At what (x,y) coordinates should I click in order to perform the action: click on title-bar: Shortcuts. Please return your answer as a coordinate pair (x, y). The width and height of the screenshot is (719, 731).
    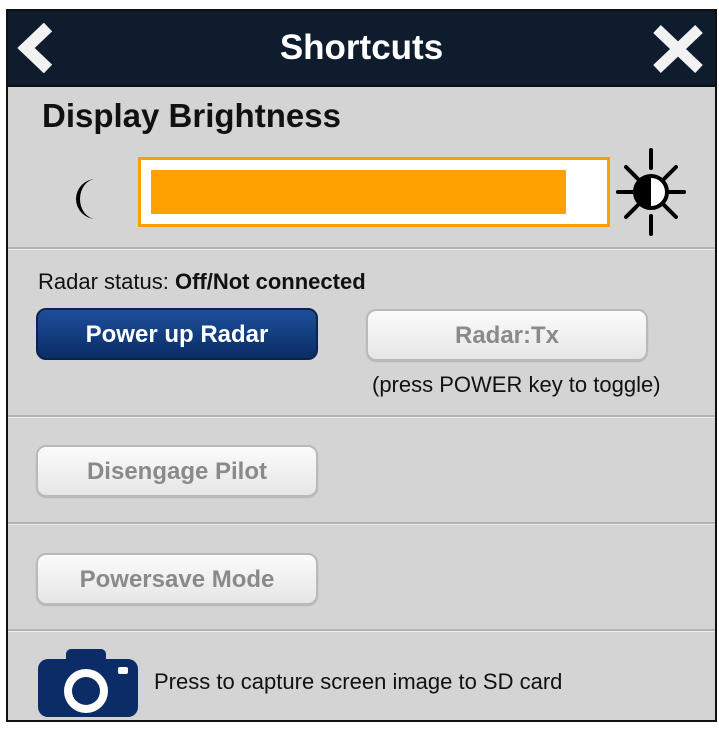
    Looking at the image, I should click on (361, 49).